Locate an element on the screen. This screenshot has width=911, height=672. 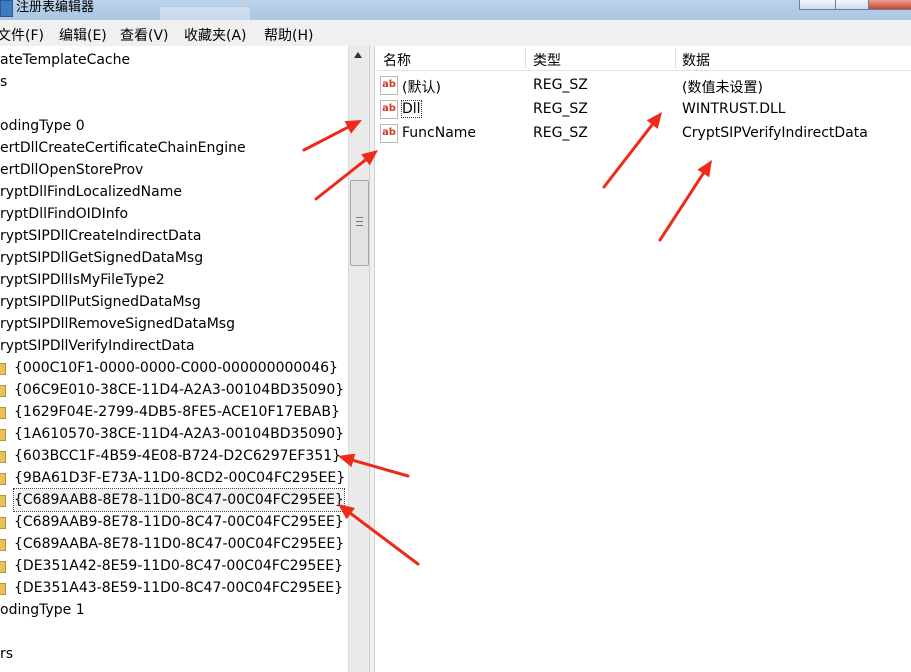
tree-vertical-scrollbar is located at coordinates (358, 359).